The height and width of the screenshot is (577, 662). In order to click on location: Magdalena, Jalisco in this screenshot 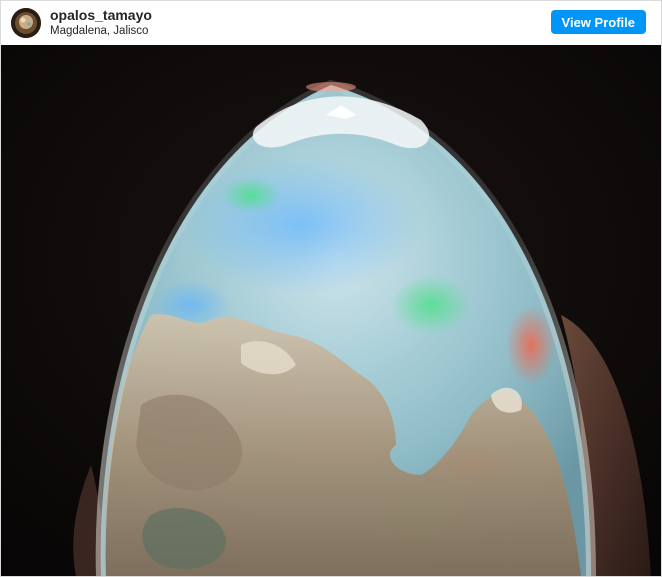, I will do `click(101, 32)`.